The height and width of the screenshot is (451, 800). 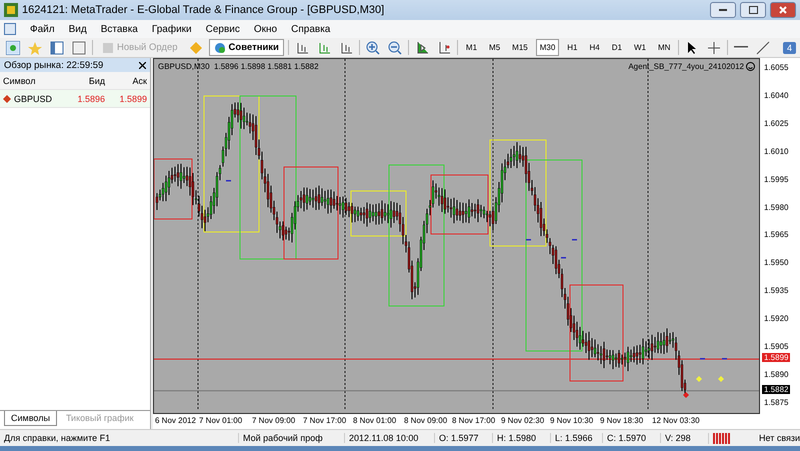 What do you see at coordinates (472, 47) in the screenshot?
I see `timeframe-button: M1` at bounding box center [472, 47].